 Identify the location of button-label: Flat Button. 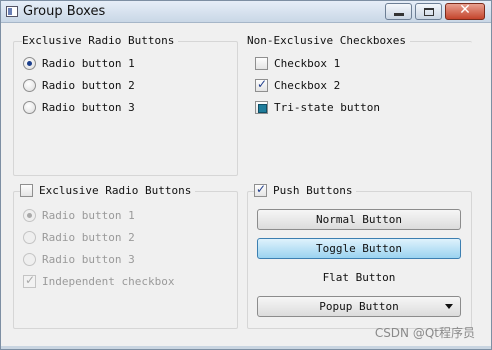
(359, 277).